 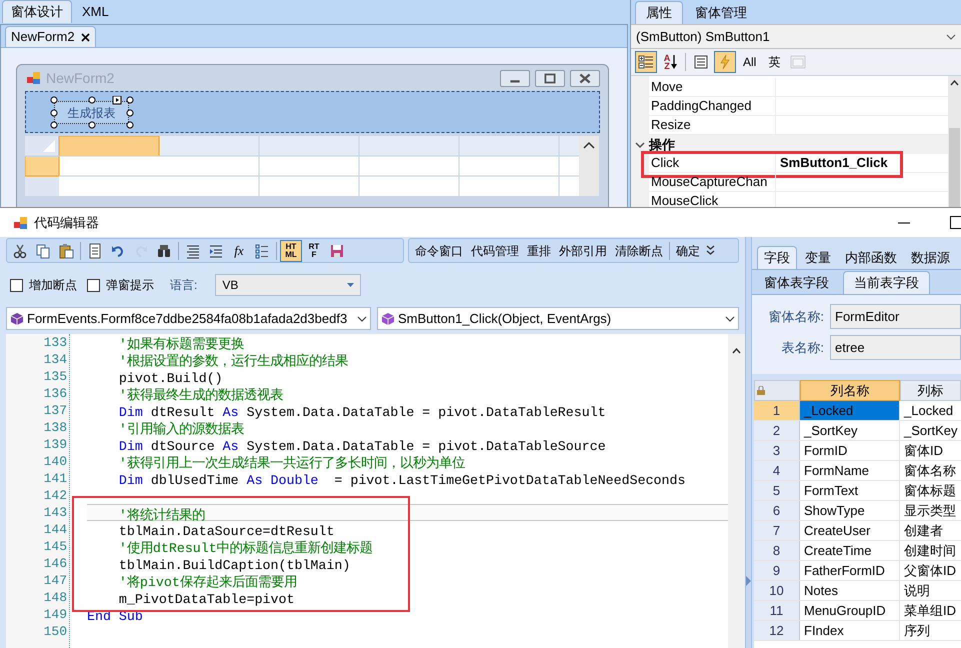 I want to click on tab-label: NewForm2, so click(x=43, y=37).